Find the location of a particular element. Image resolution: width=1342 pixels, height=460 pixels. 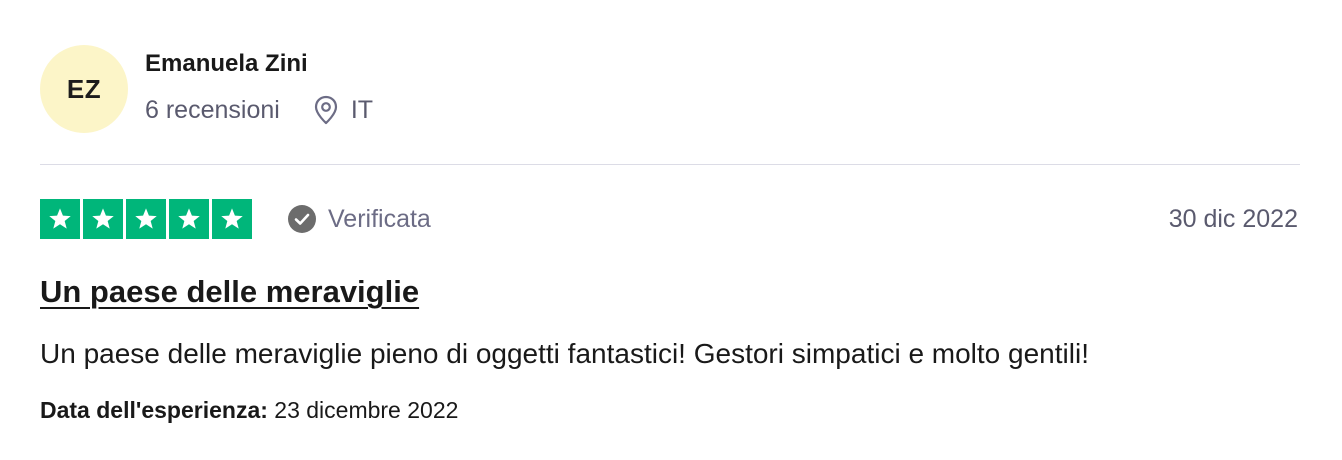

reviews-count: 6 recensioni is located at coordinates (212, 109).